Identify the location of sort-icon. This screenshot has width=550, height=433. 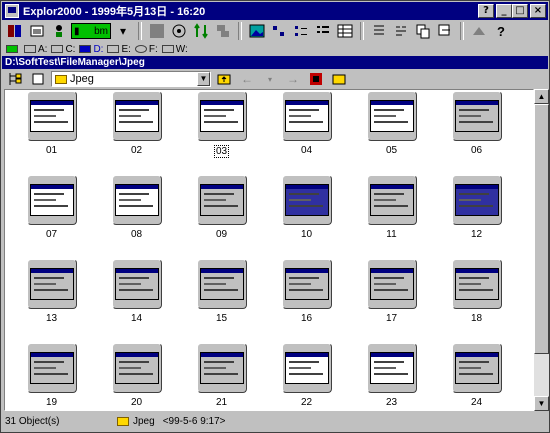
(201, 31).